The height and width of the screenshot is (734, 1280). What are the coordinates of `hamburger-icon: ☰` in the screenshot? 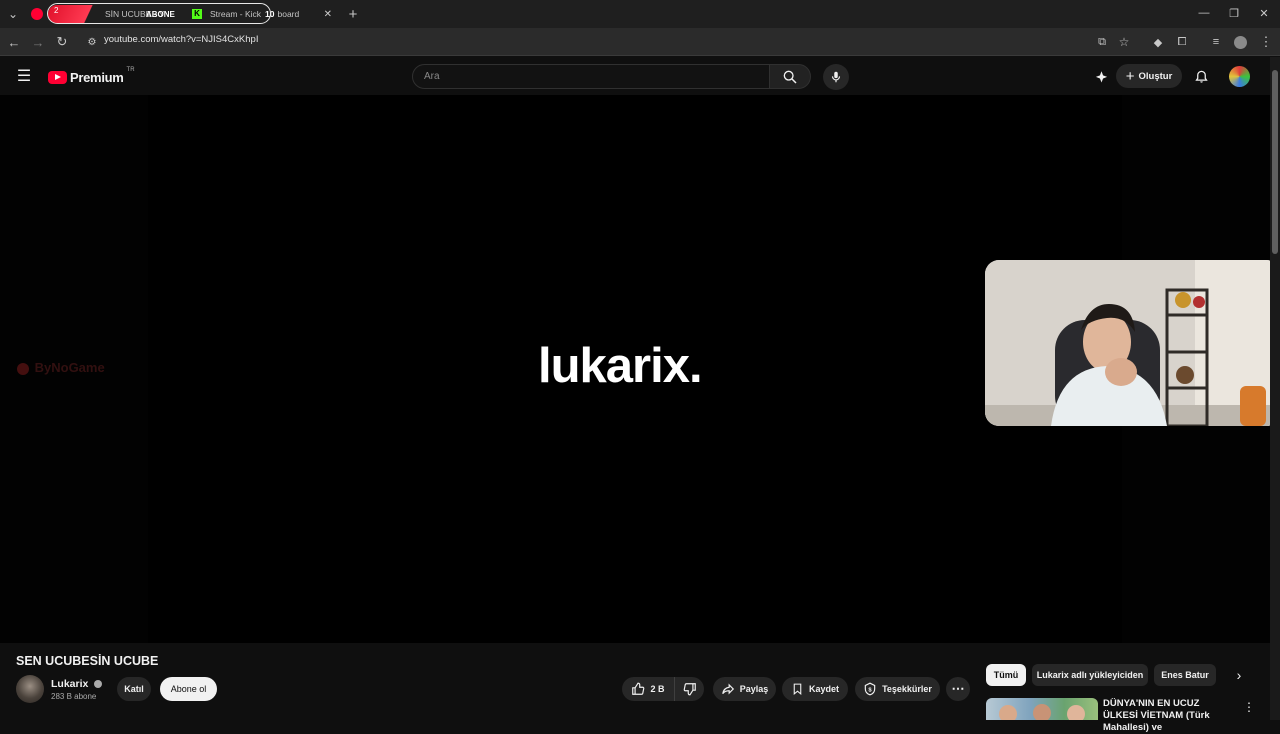 It's located at (24, 76).